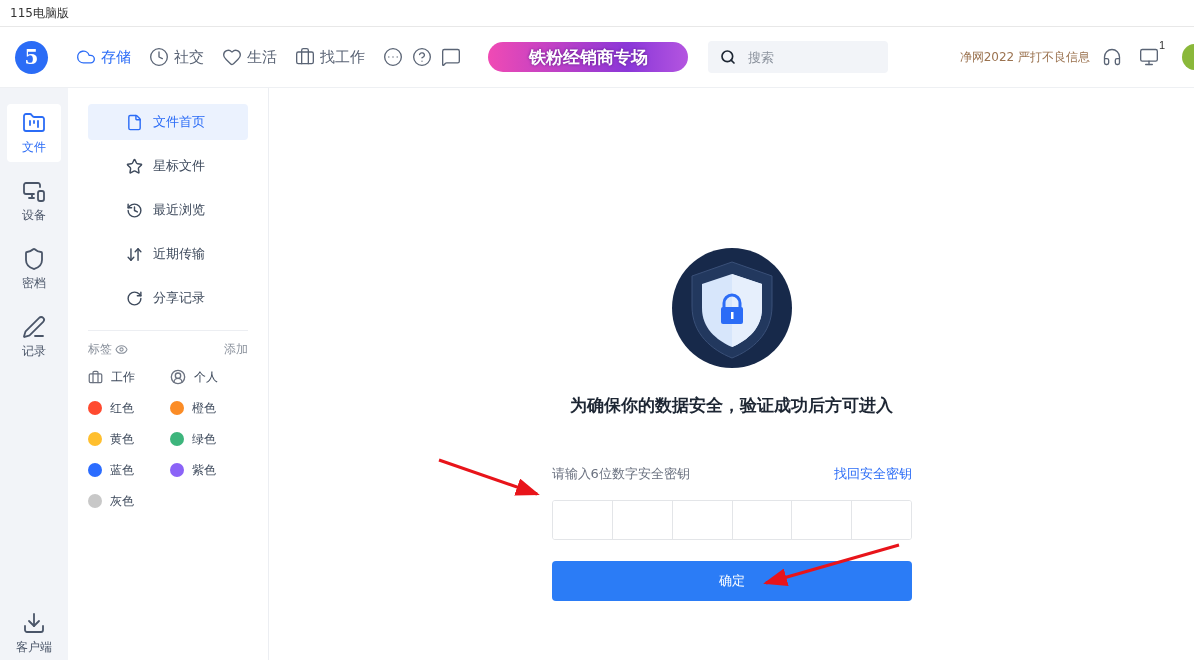 This screenshot has width=1194, height=660. Describe the element at coordinates (211, 377) in the screenshot. I see `tag-item: 个人` at that location.